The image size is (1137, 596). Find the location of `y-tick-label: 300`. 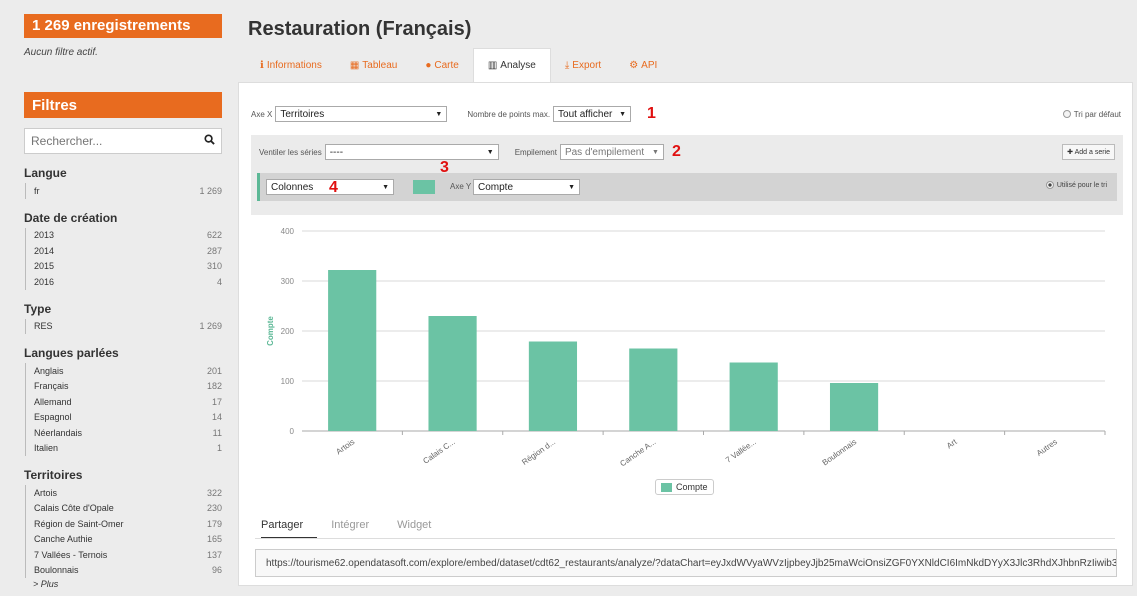

y-tick-label: 300 is located at coordinates (288, 281).